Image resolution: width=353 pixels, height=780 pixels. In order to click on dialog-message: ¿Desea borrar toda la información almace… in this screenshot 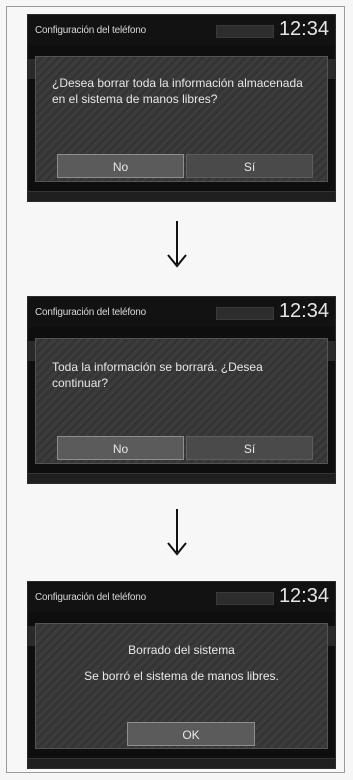, I will do `click(177, 91)`.